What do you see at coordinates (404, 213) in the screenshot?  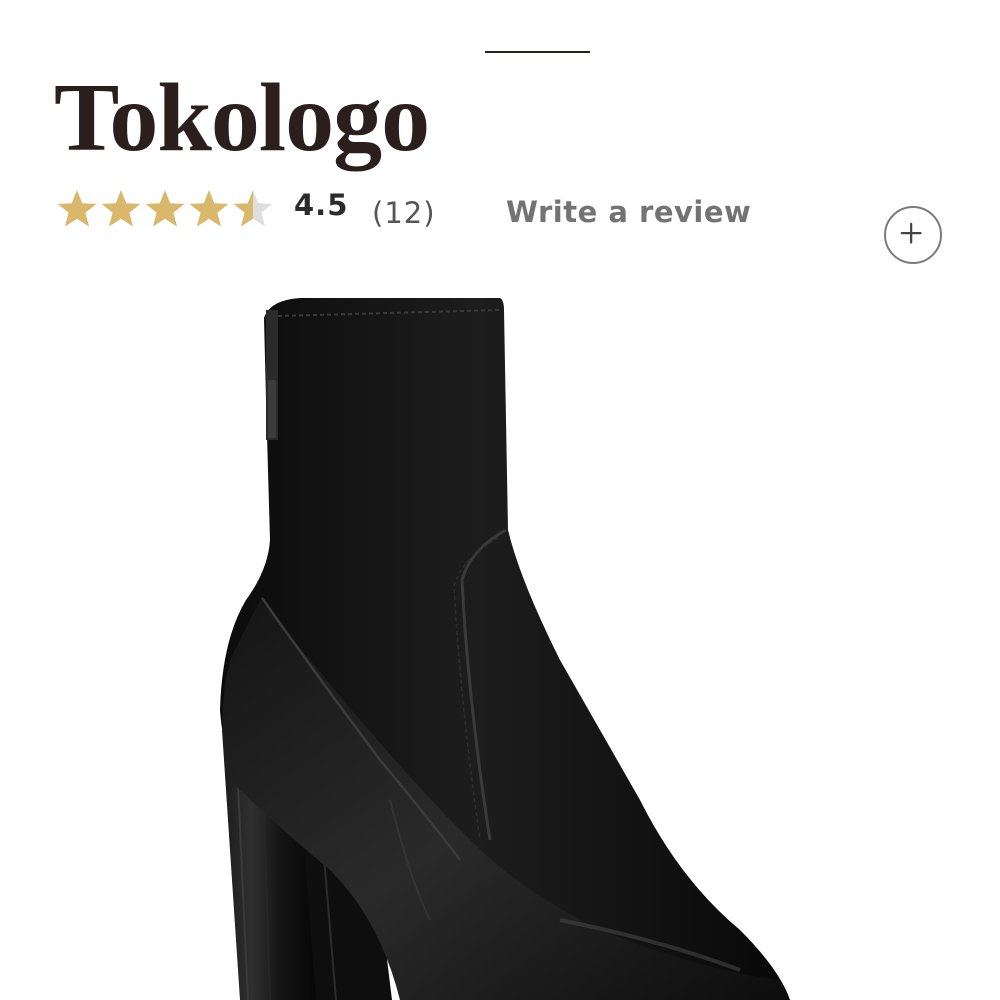 I see `review-count: (12)` at bounding box center [404, 213].